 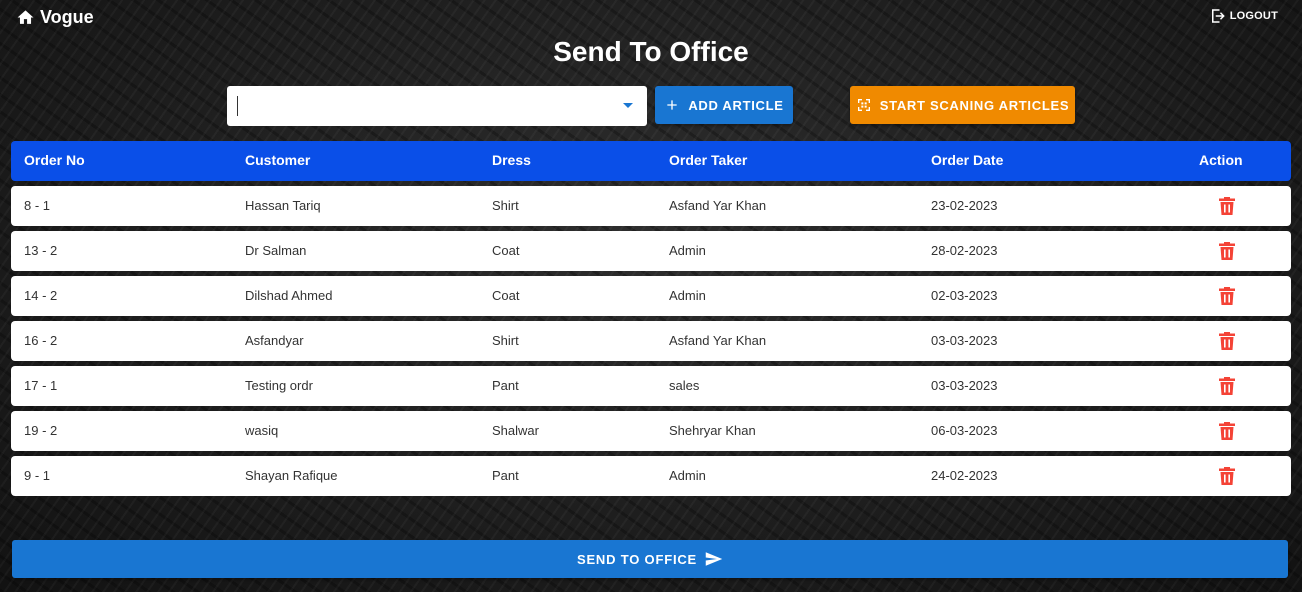 I want to click on customer-cell: Hassan Tariq, so click(x=283, y=205).